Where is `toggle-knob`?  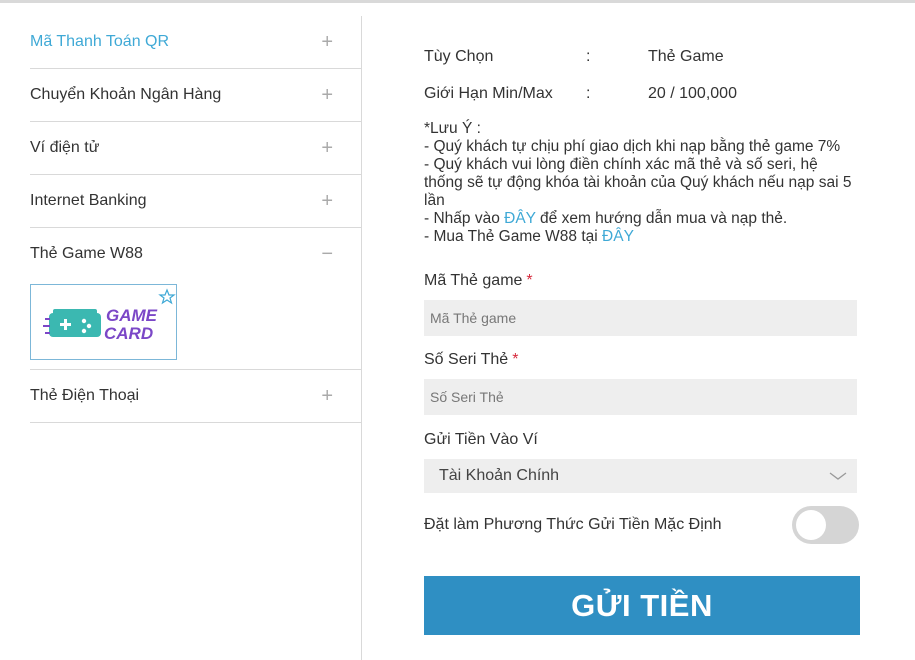 toggle-knob is located at coordinates (811, 525).